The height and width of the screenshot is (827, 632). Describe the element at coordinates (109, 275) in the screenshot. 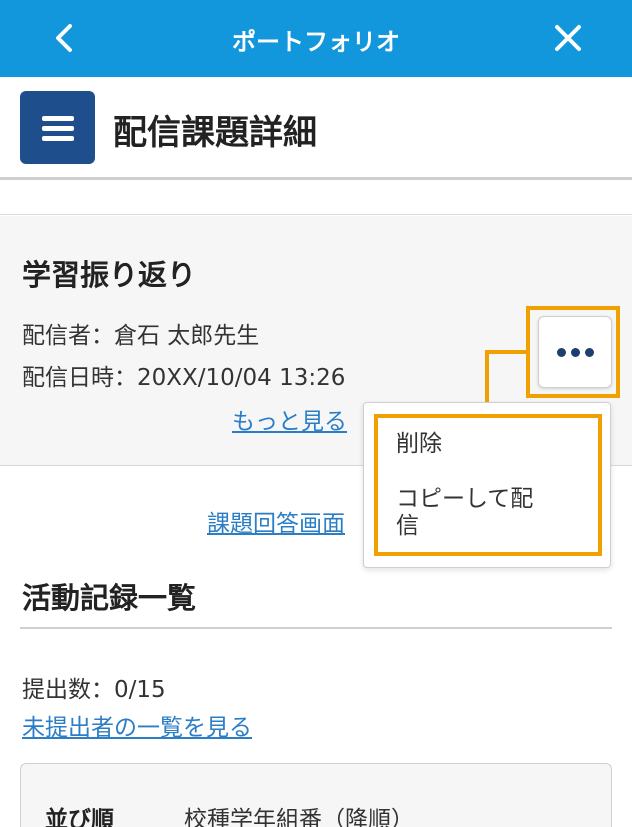

I see `assignment-title: 学習振り返り` at that location.